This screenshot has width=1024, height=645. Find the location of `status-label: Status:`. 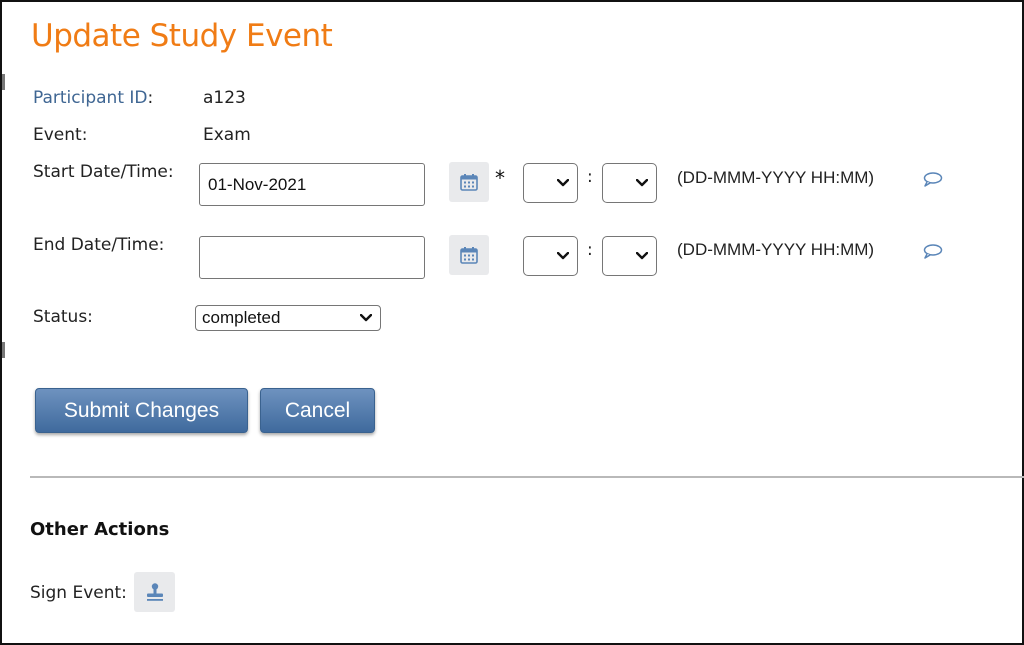

status-label: Status: is located at coordinates (63, 317).